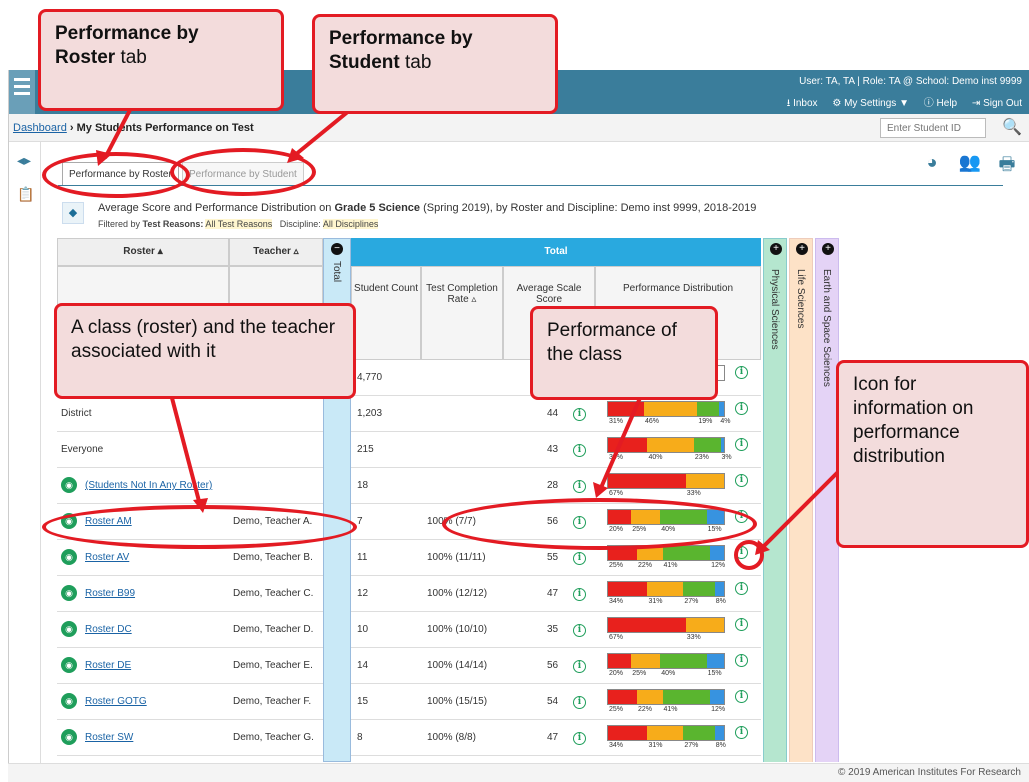 The height and width of the screenshot is (782, 1029). I want to click on student-count-cell: 7, so click(386, 522).